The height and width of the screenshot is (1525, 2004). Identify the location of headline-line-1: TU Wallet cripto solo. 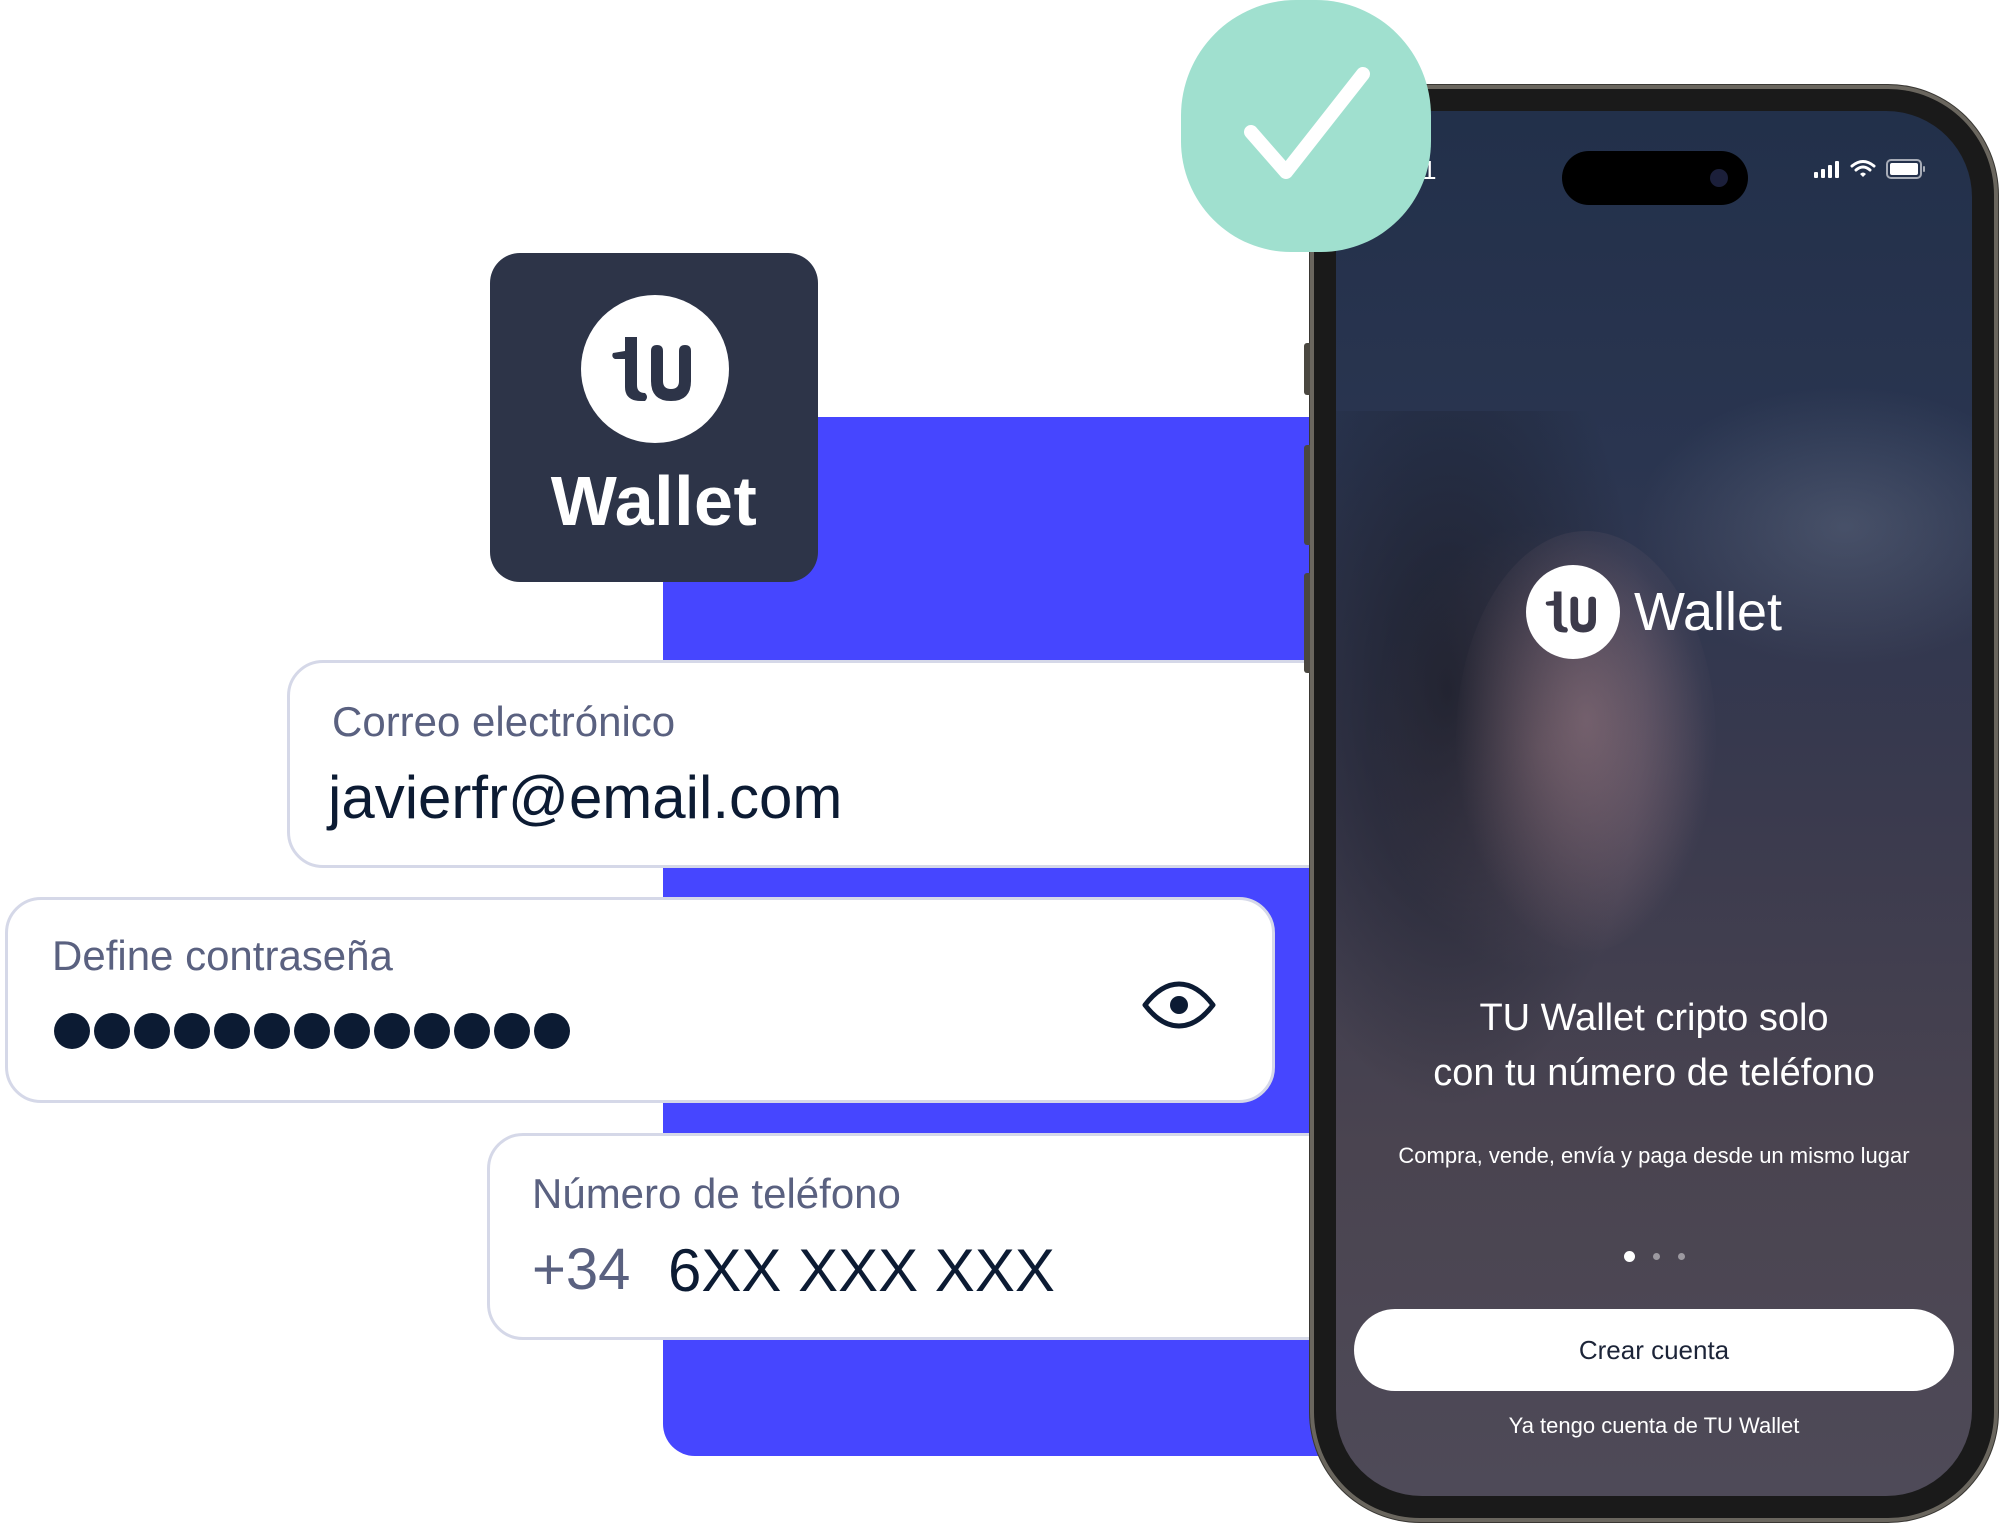
(1654, 1018).